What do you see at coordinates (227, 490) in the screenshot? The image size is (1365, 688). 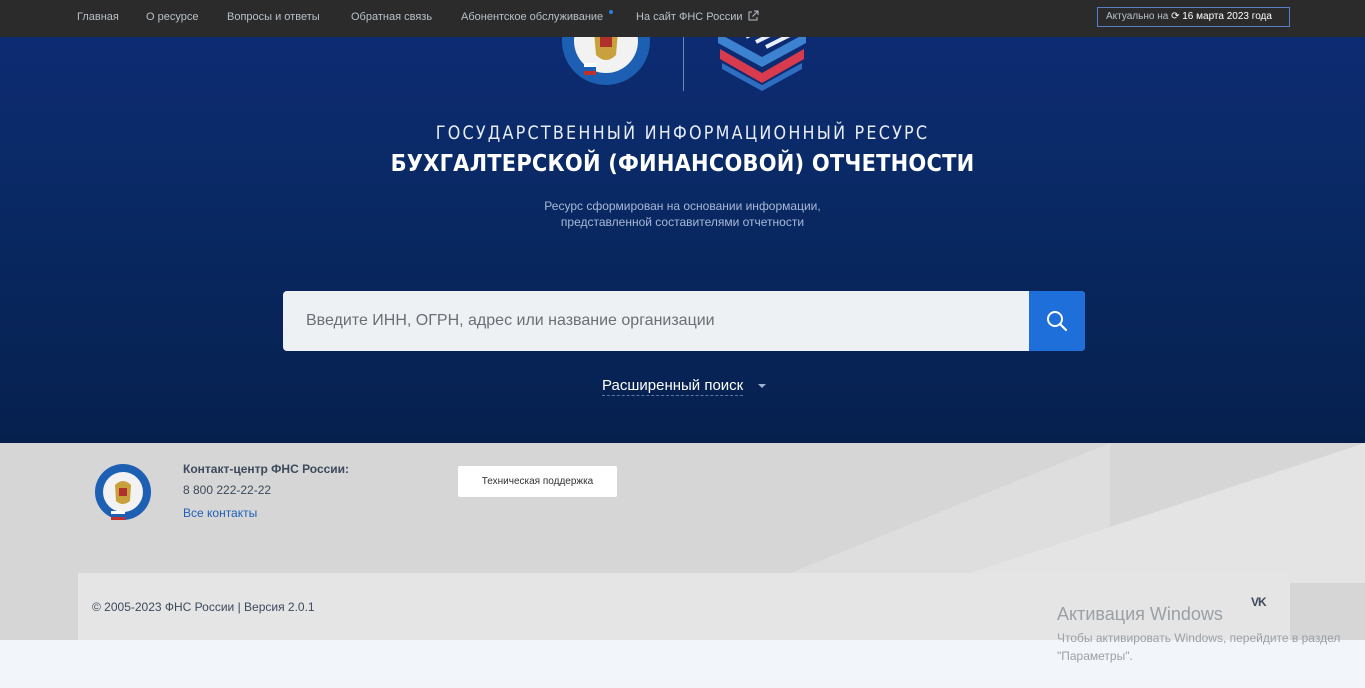 I see `contact-phone: 8 800 222-22-22` at bounding box center [227, 490].